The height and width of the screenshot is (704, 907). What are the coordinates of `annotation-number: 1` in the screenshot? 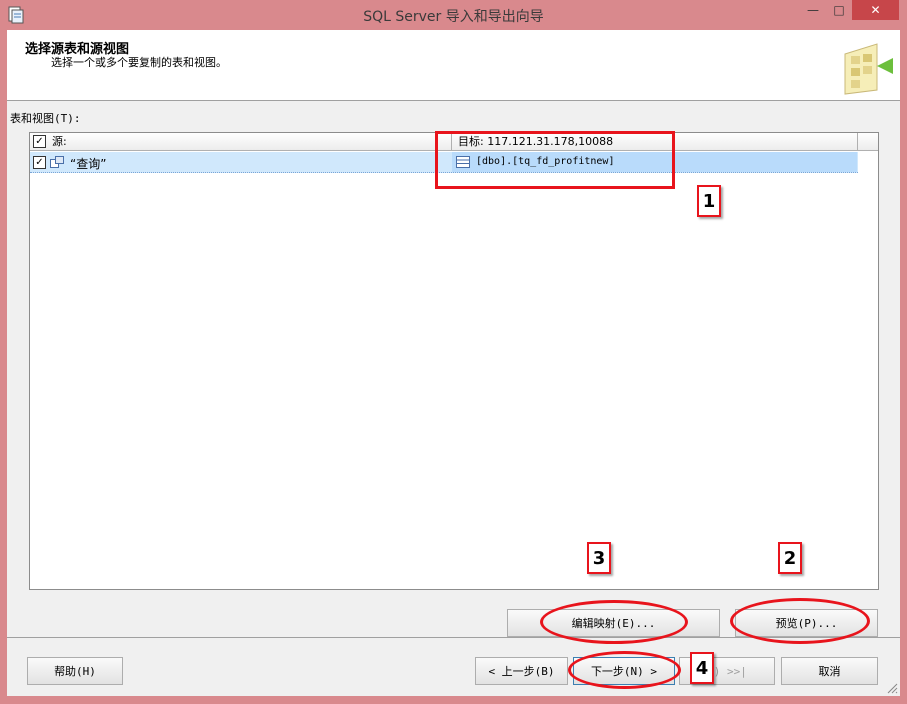 It's located at (709, 201).